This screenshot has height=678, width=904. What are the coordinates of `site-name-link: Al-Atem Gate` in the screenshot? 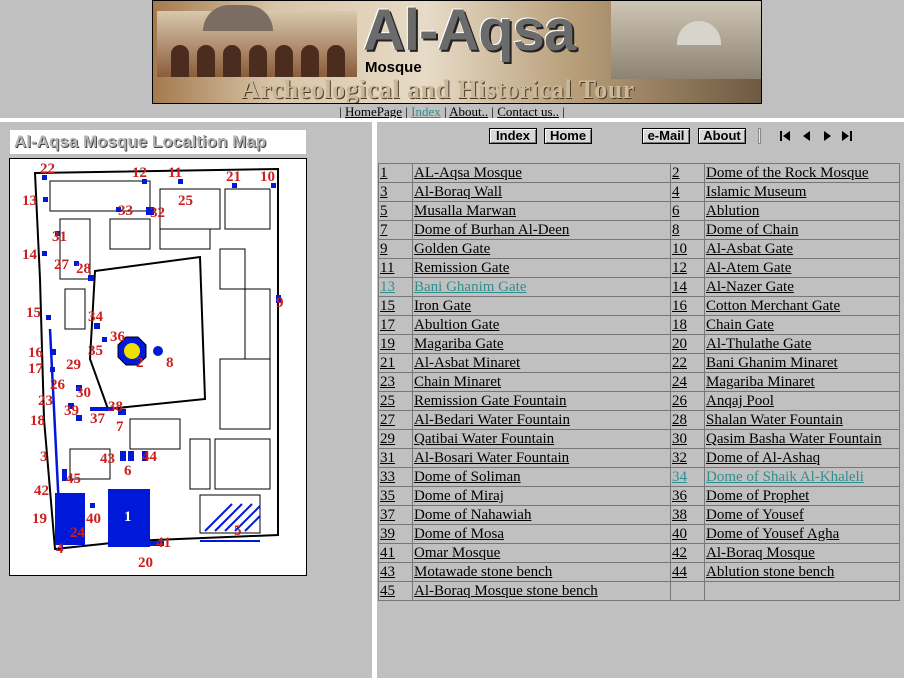 It's located at (748, 268).